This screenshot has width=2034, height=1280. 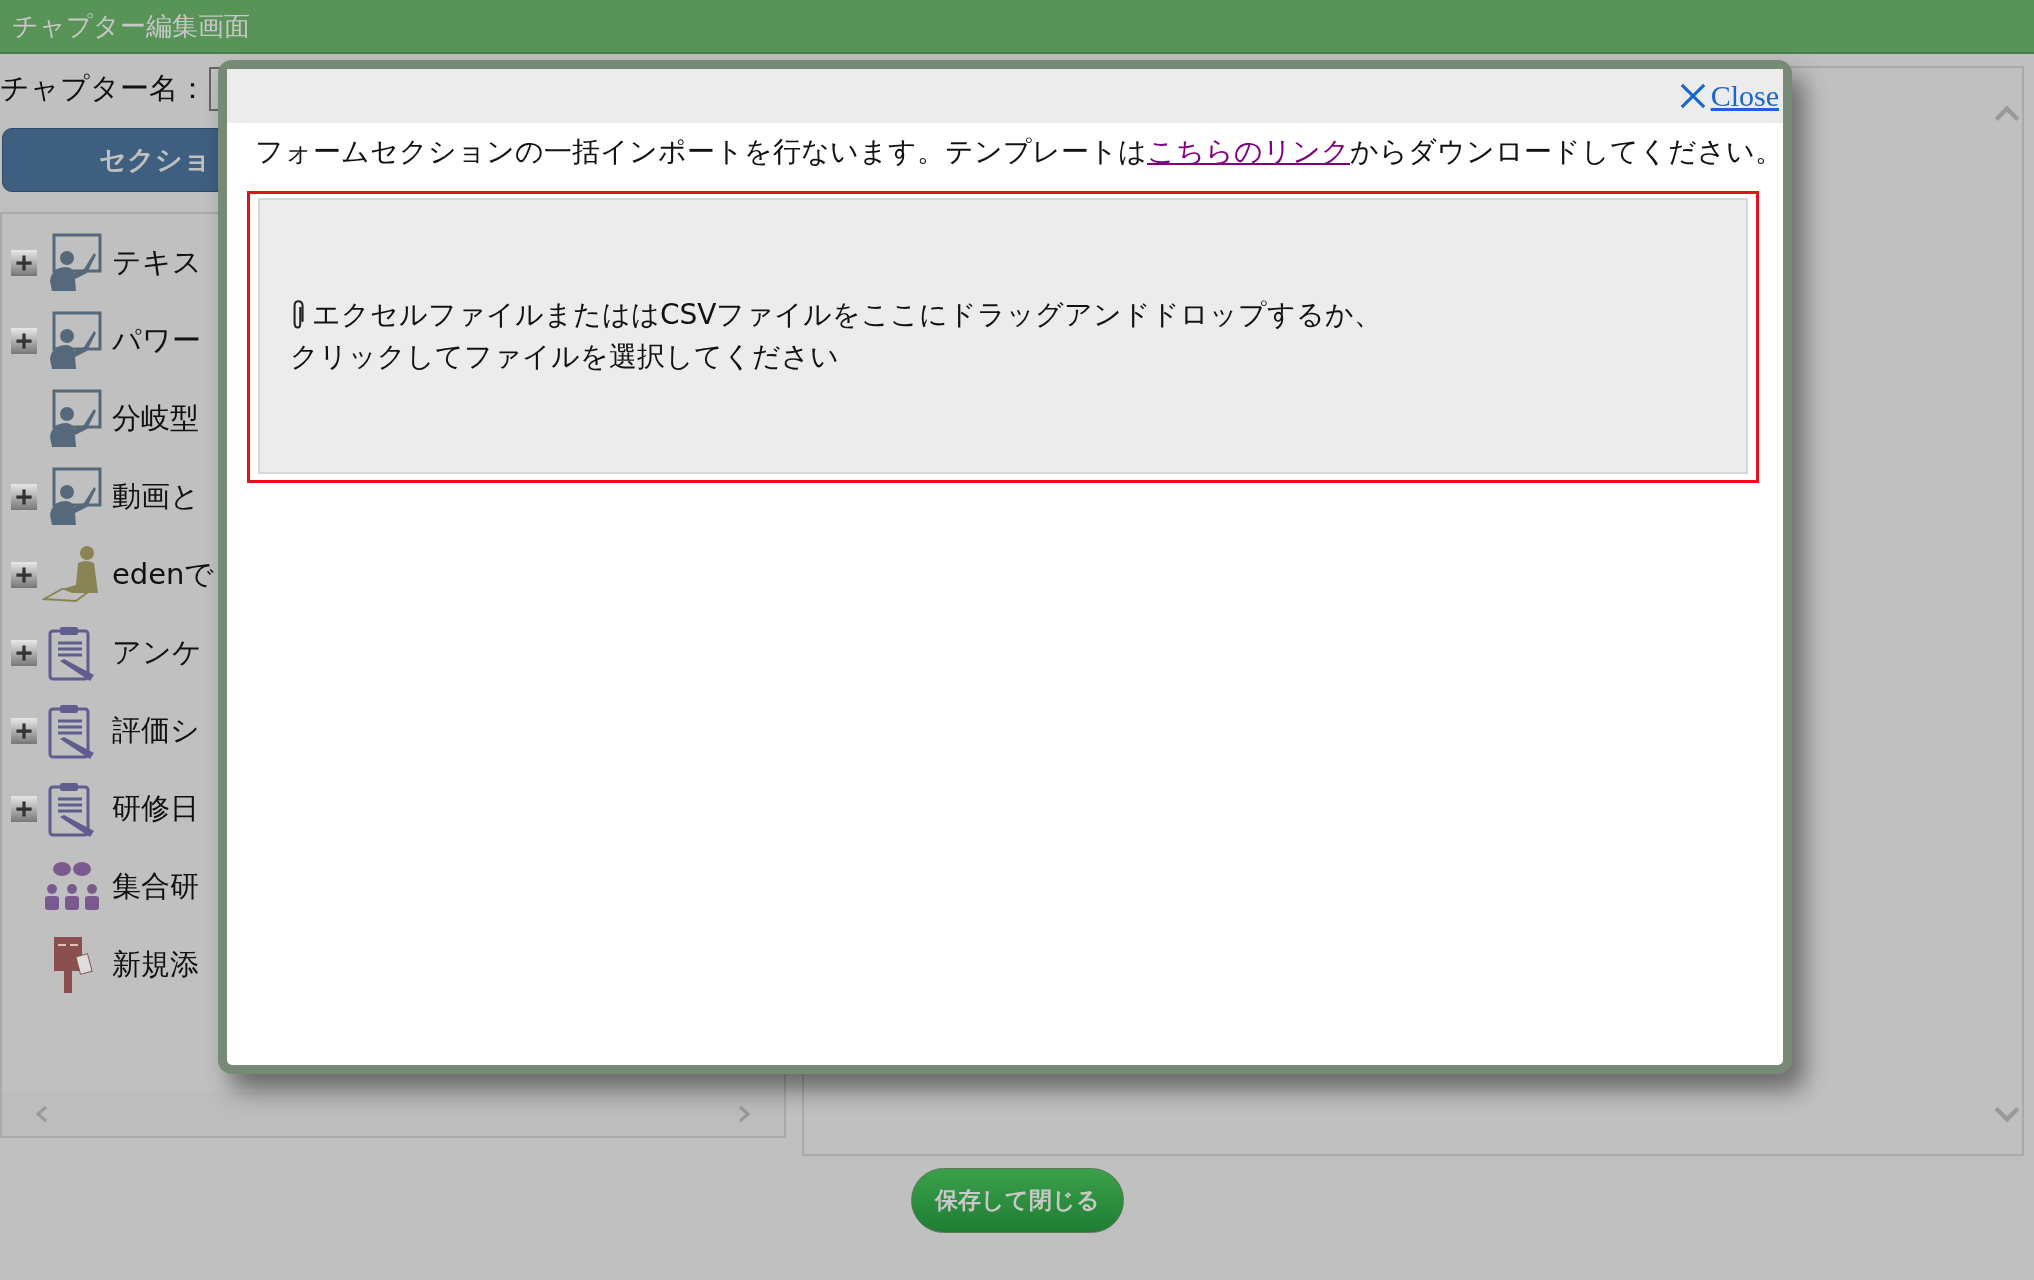 I want to click on tree-item-label: 新規添, so click(x=155, y=965).